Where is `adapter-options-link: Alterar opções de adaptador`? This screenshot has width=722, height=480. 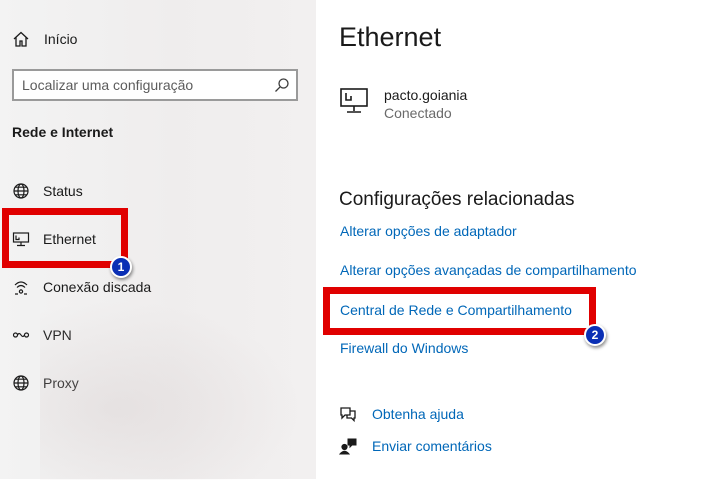
adapter-options-link: Alterar opções de adaptador is located at coordinates (428, 231).